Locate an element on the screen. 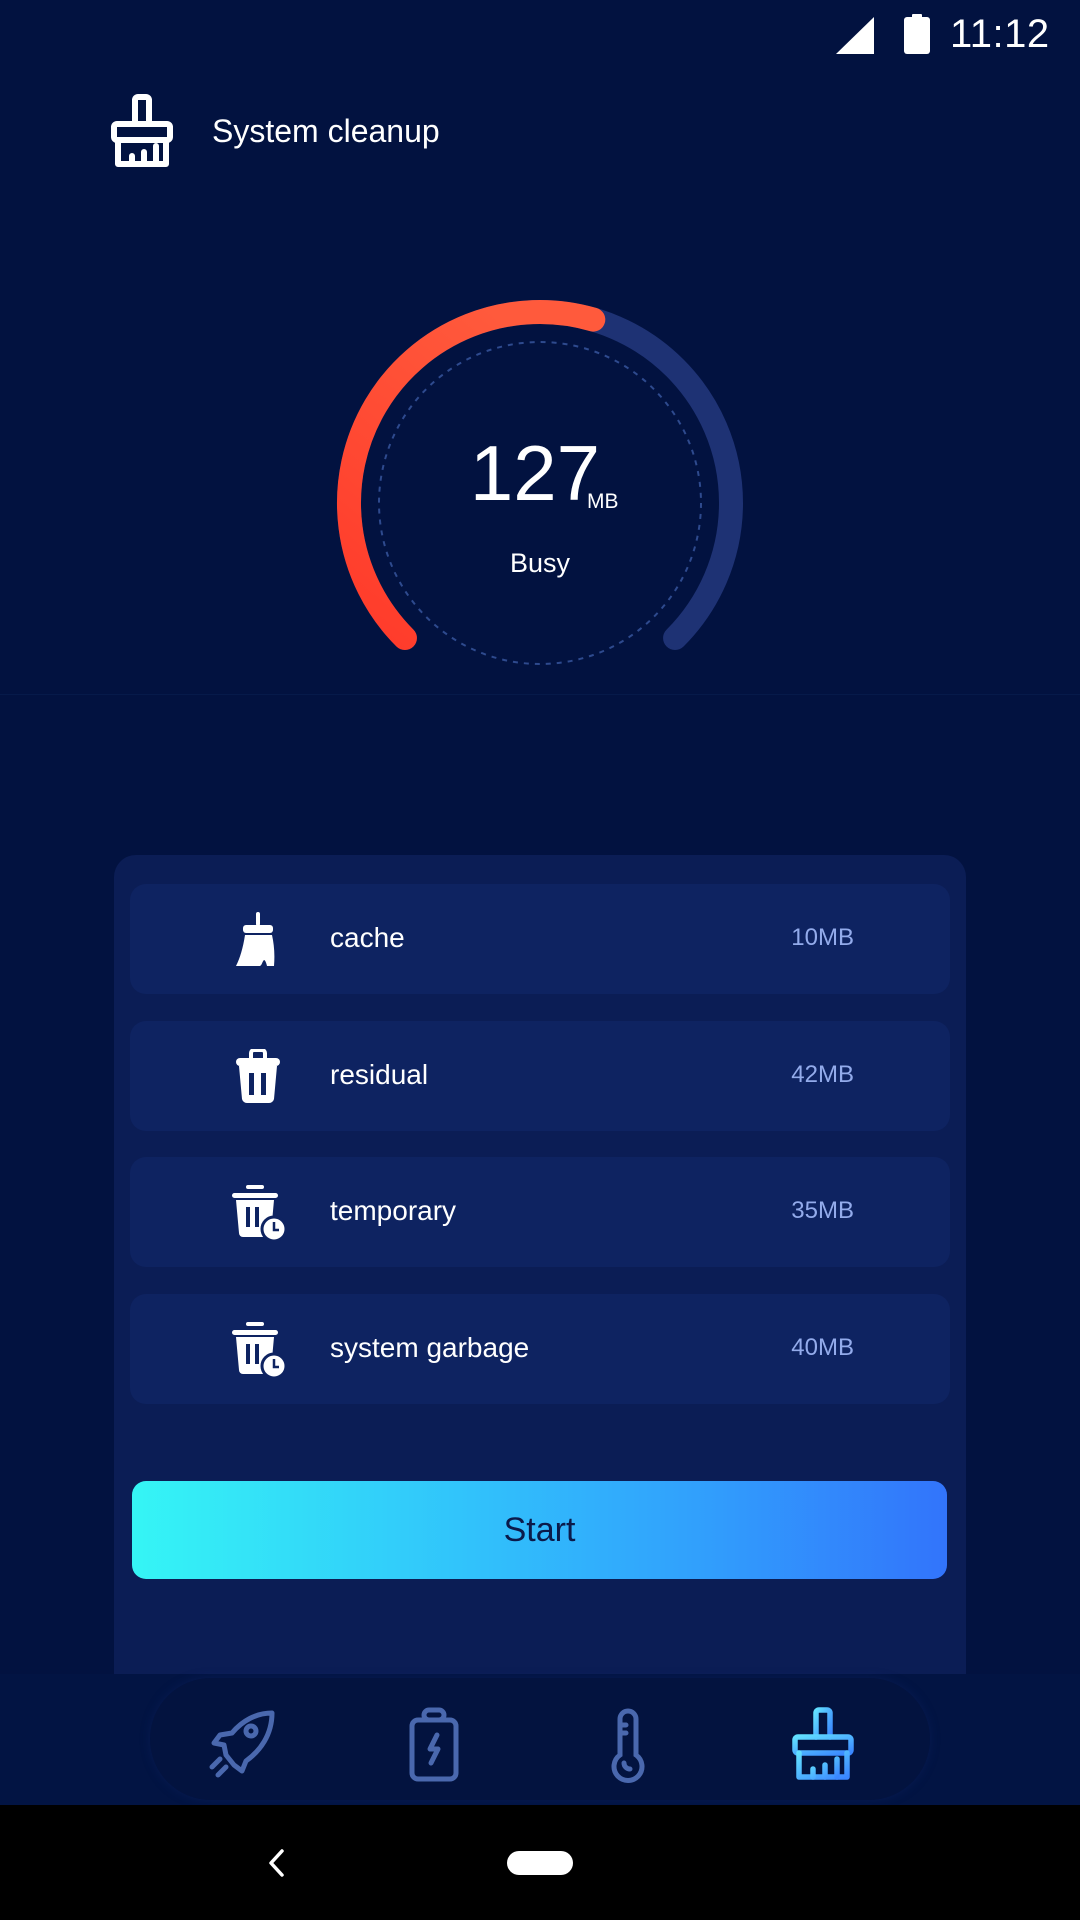  item-label: system garbage is located at coordinates (430, 1347).